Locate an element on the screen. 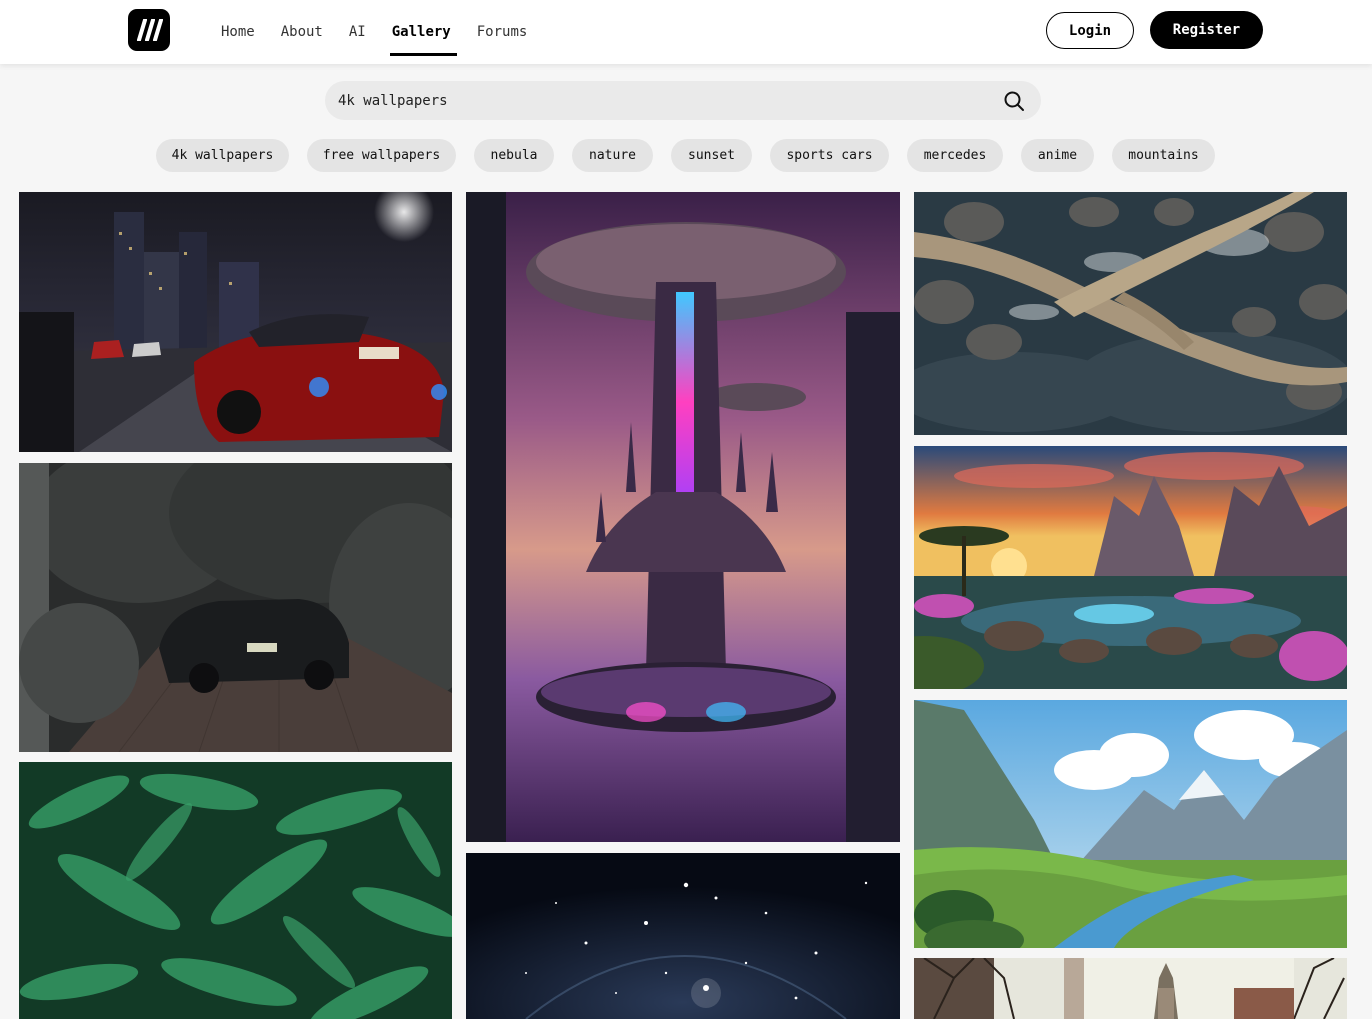 The image size is (1372, 1019). tag-chip: 4k wallpapers is located at coordinates (222, 155).